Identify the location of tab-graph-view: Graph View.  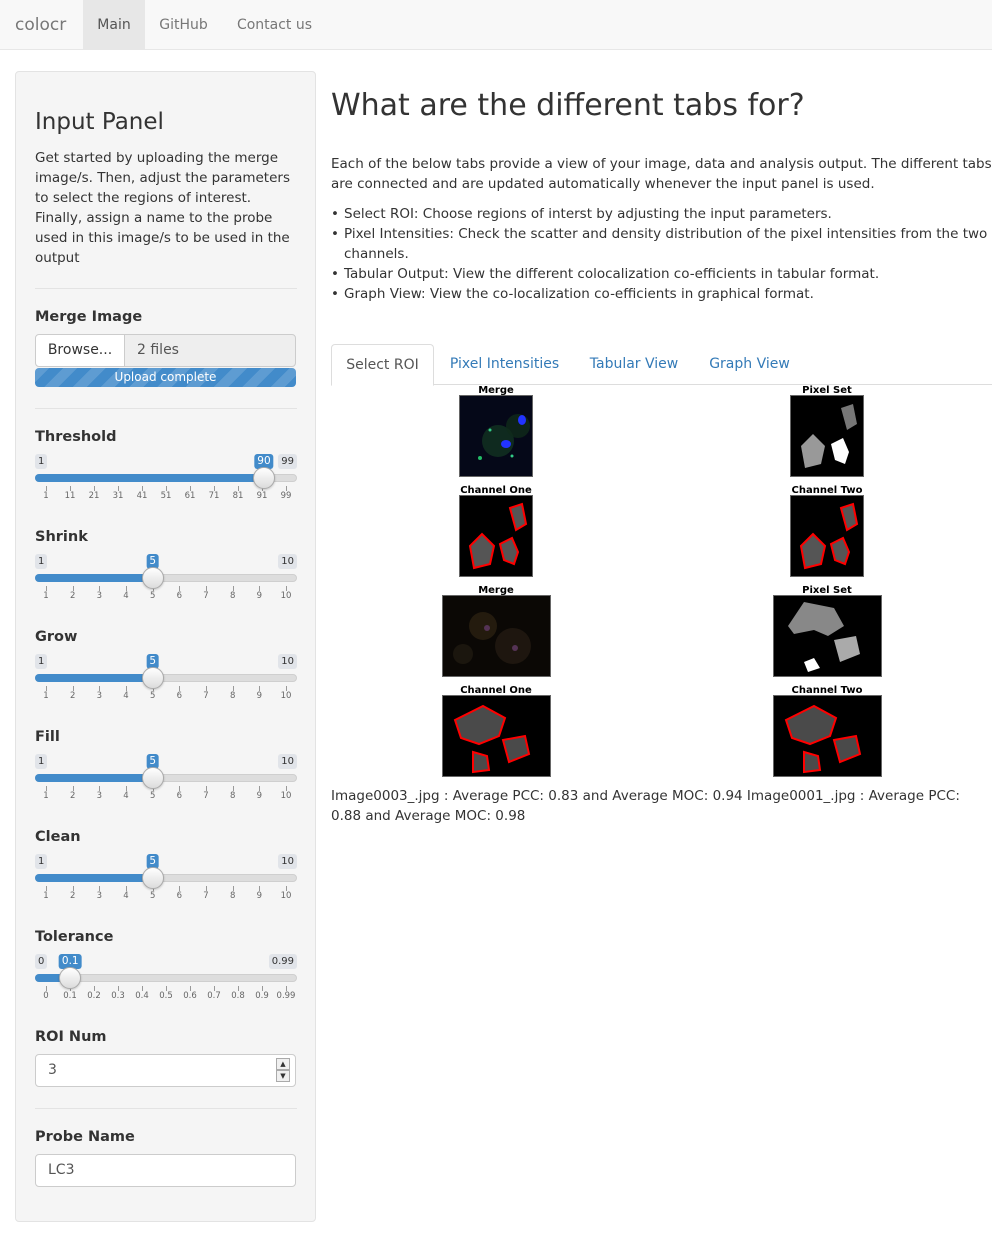
(749, 364).